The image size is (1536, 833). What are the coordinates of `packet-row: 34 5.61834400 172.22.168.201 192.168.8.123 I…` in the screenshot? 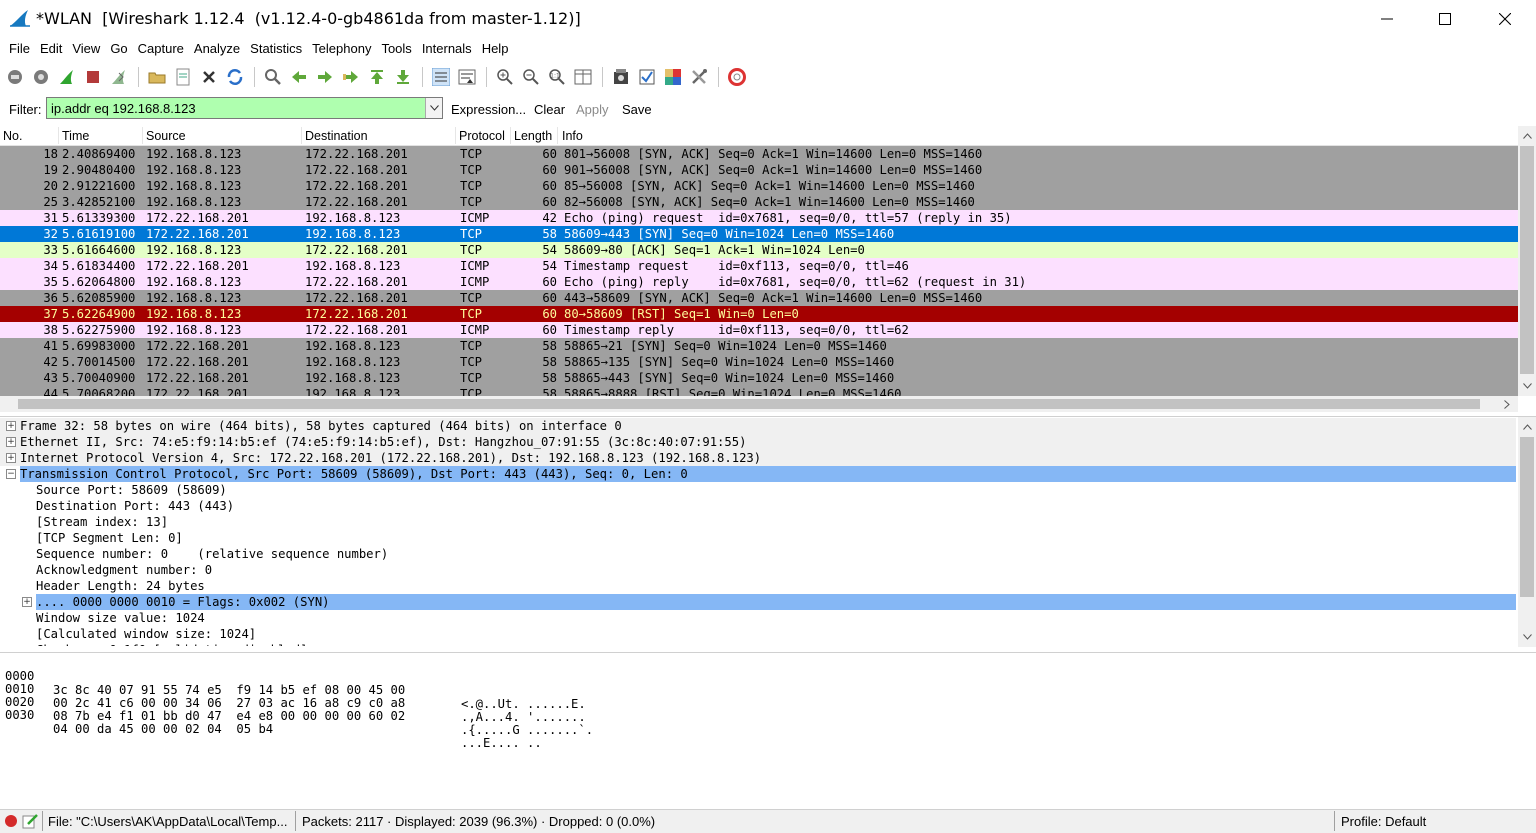 It's located at (759, 266).